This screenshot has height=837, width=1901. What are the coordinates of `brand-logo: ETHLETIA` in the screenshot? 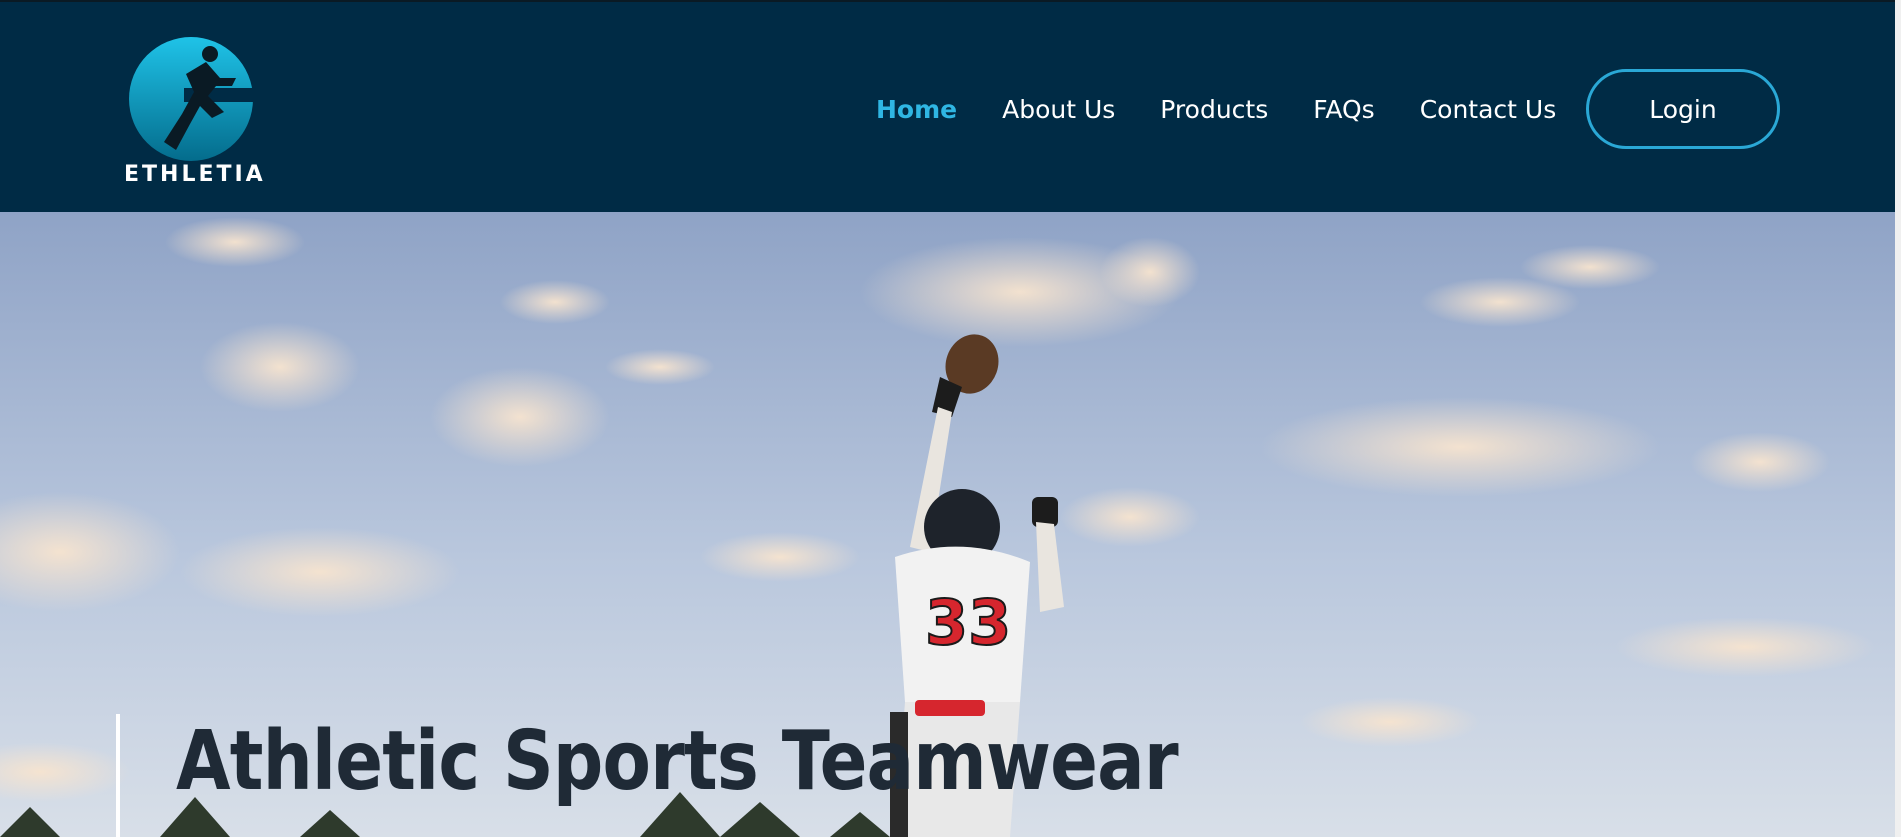 It's located at (195, 112).